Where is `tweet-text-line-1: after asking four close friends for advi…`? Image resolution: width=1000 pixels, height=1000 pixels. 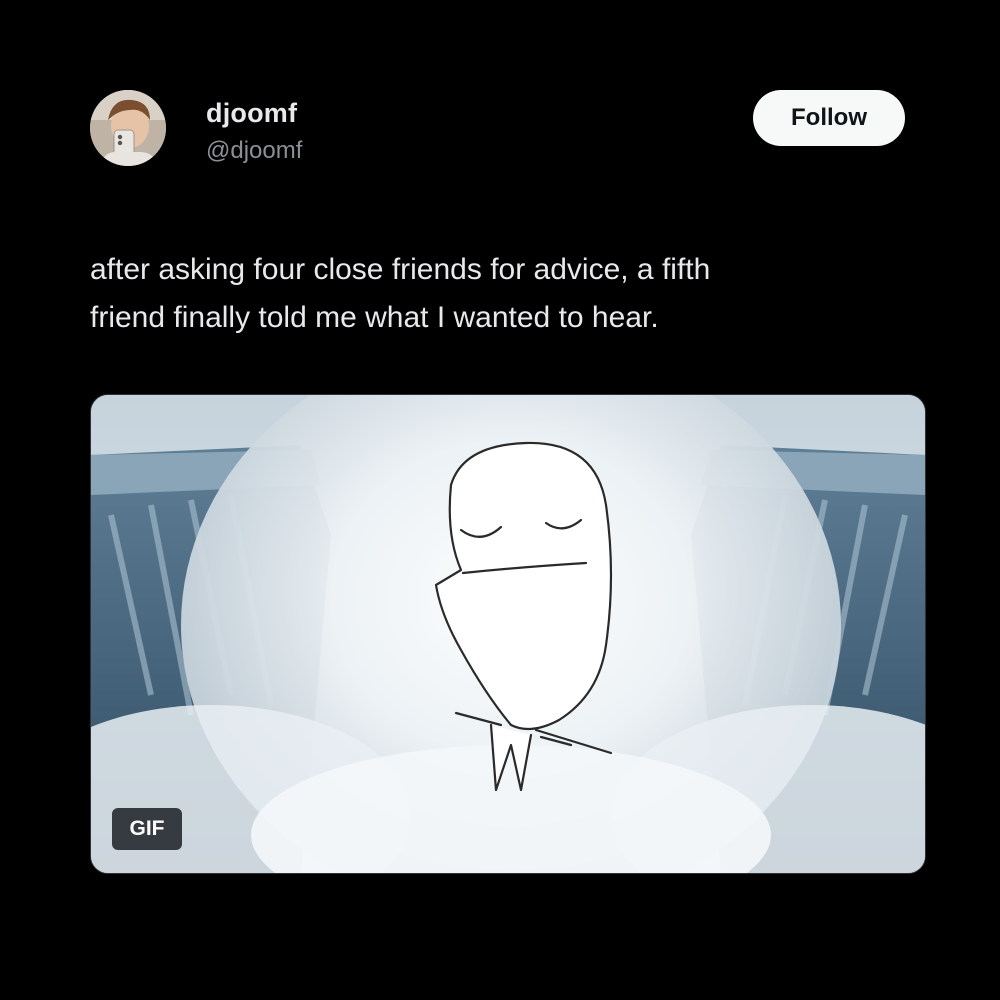
tweet-text-line-1: after asking four close friends for advi… is located at coordinates (400, 269).